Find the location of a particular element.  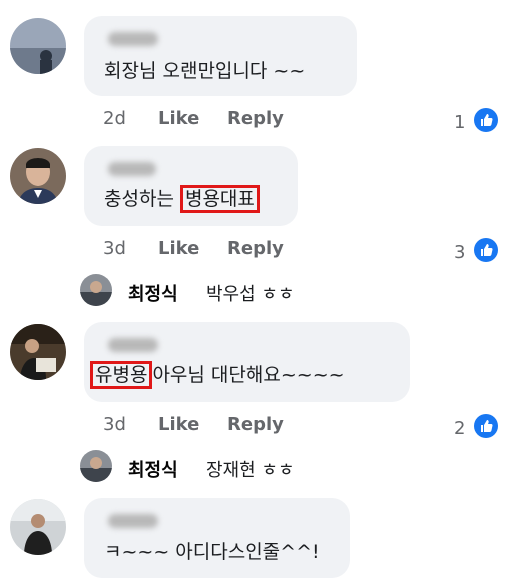

comment-text: 유병용 아우님 대단해요~~~~ is located at coordinates (217, 375).